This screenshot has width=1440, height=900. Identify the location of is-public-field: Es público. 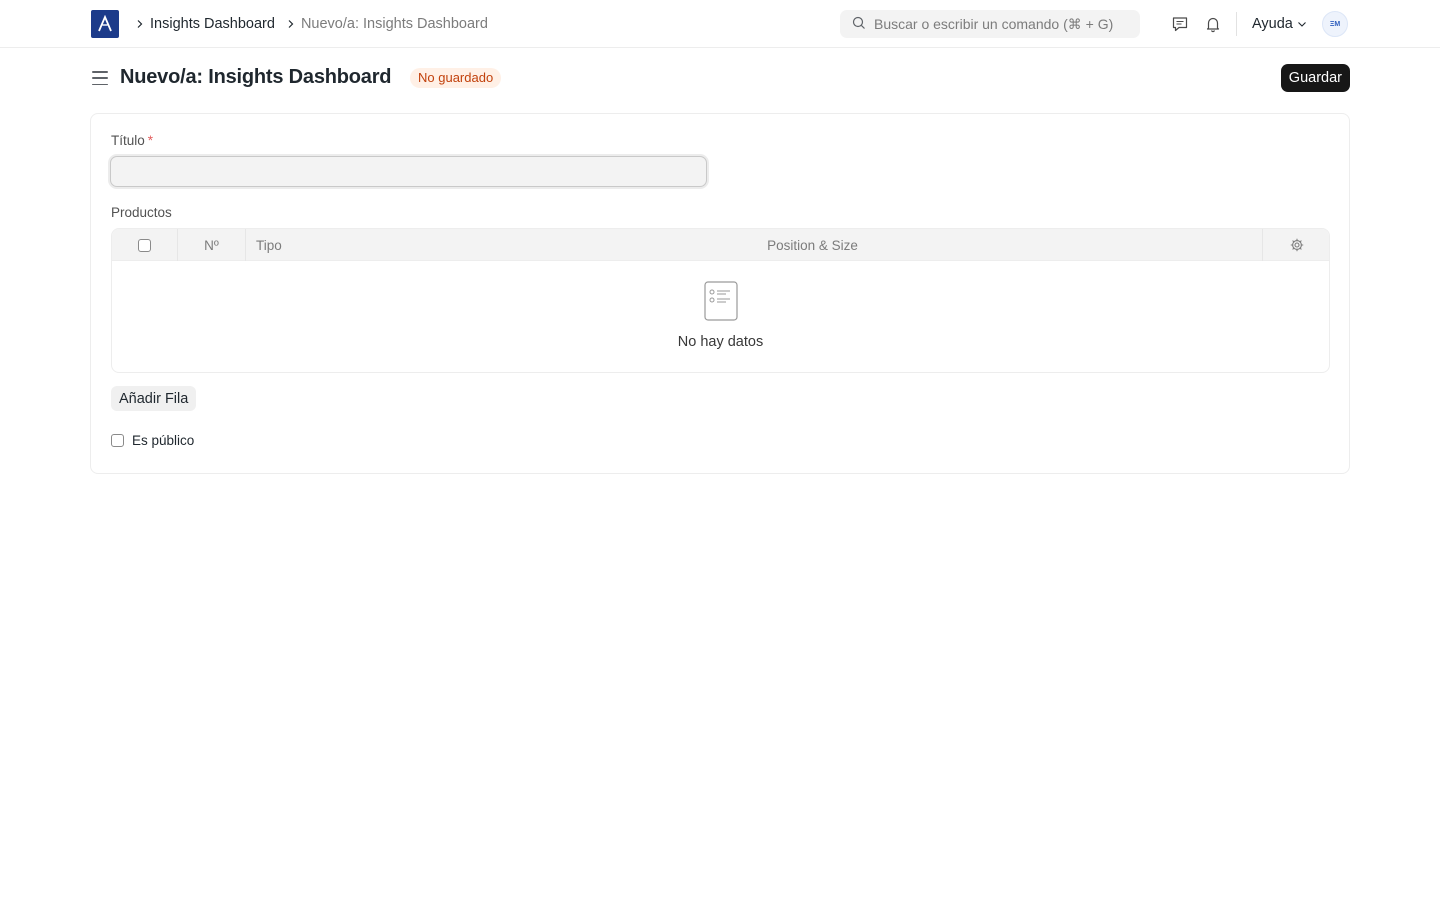
(152, 440).